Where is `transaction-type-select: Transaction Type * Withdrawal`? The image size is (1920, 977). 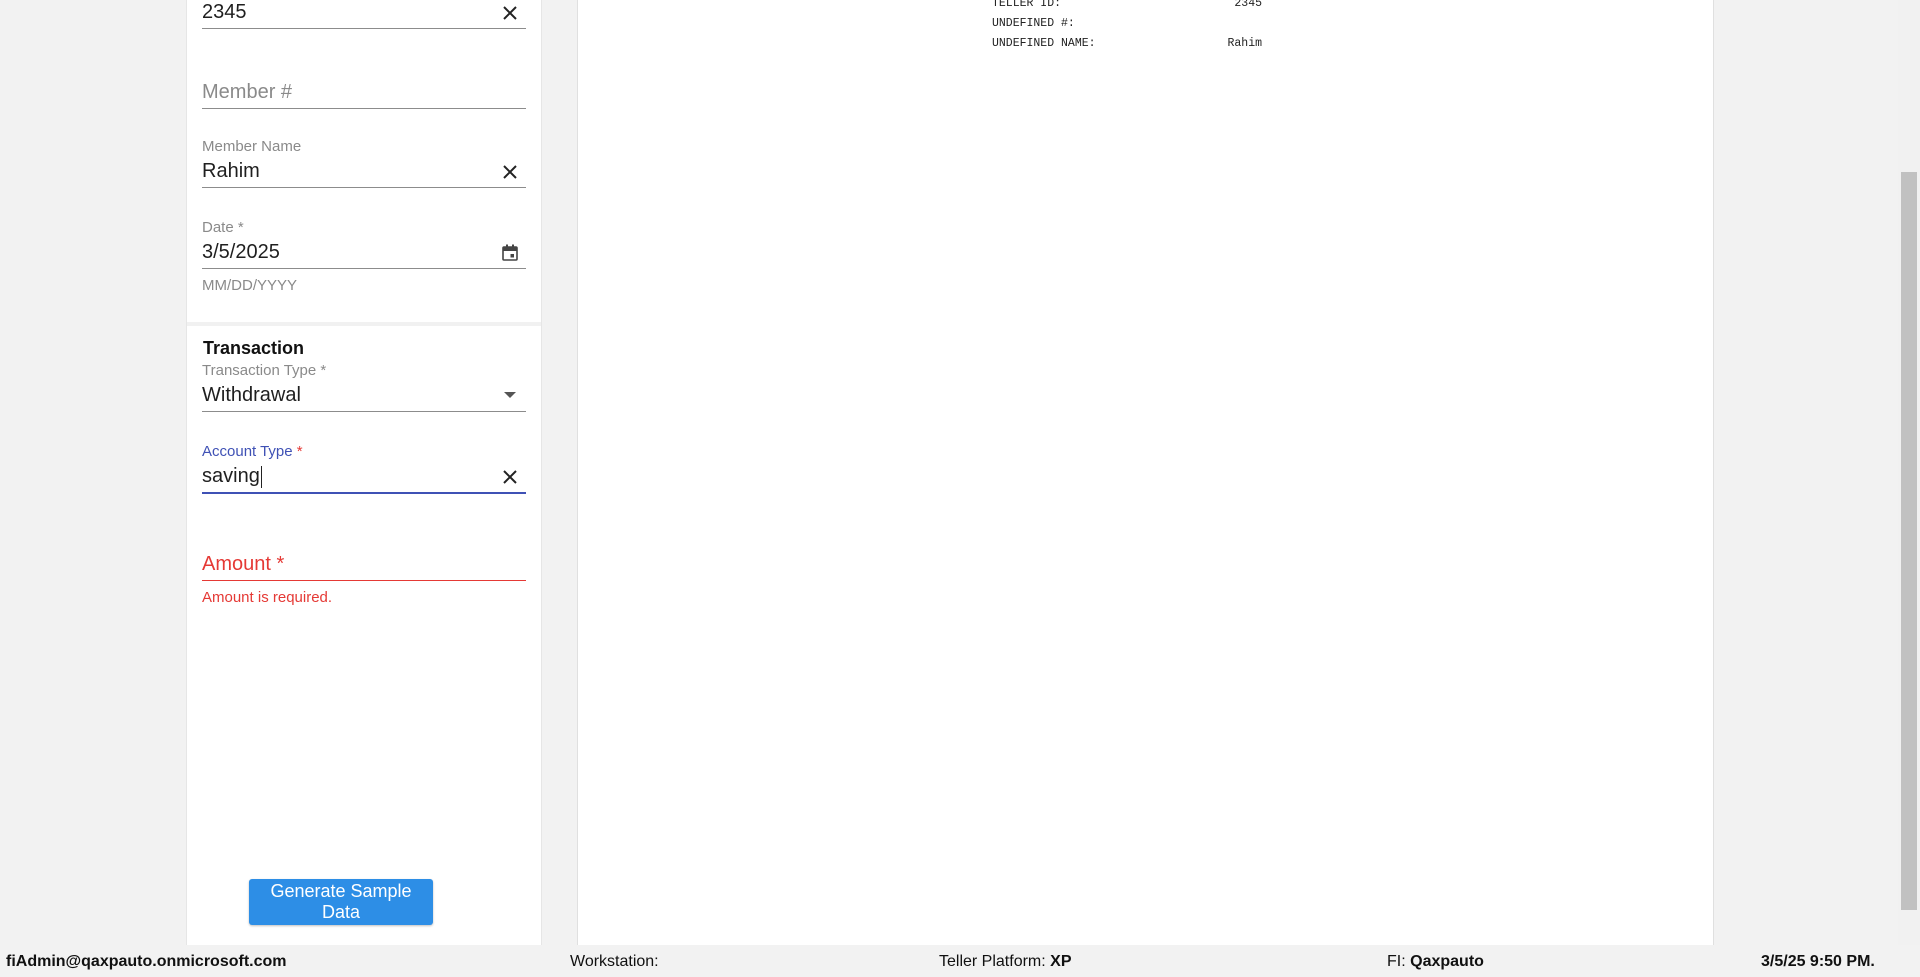 transaction-type-select: Transaction Type * Withdrawal is located at coordinates (364, 387).